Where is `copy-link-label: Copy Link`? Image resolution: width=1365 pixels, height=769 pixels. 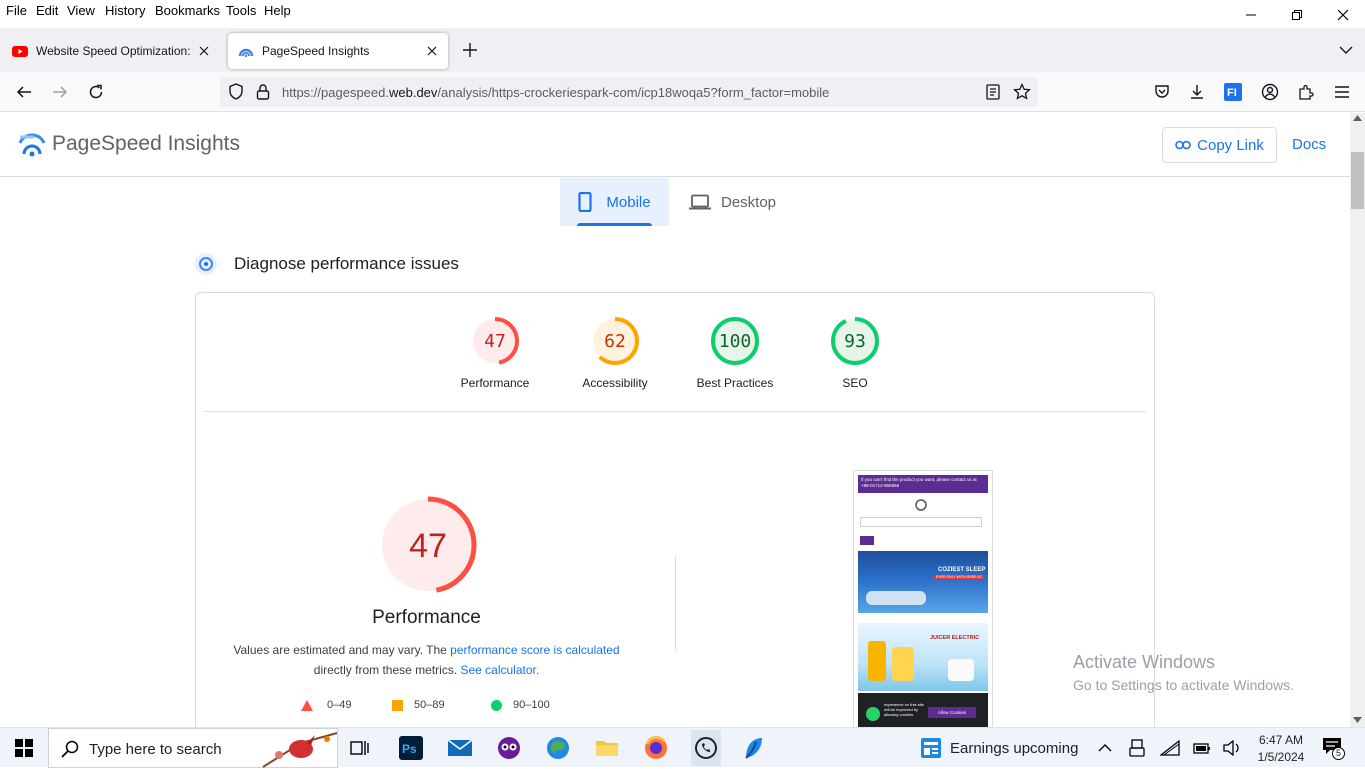 copy-link-label: Copy Link is located at coordinates (1230, 145).